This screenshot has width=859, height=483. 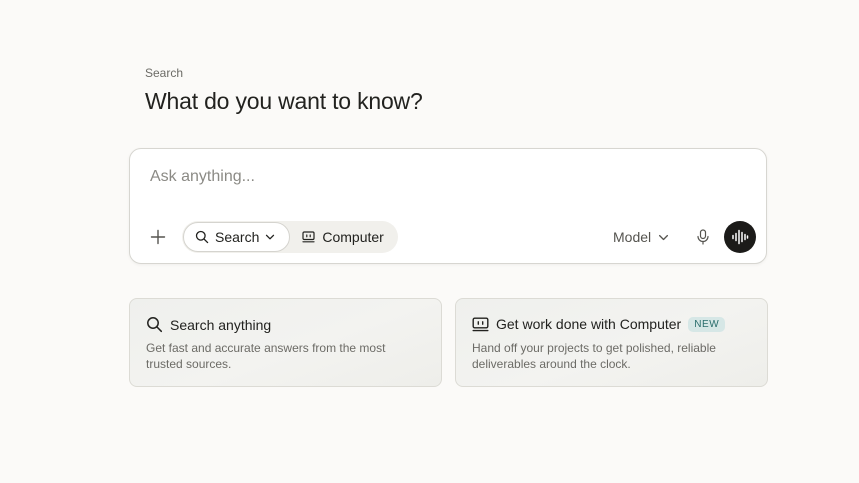 I want to click on card-title-text: Get work done with Computer, so click(x=589, y=324).